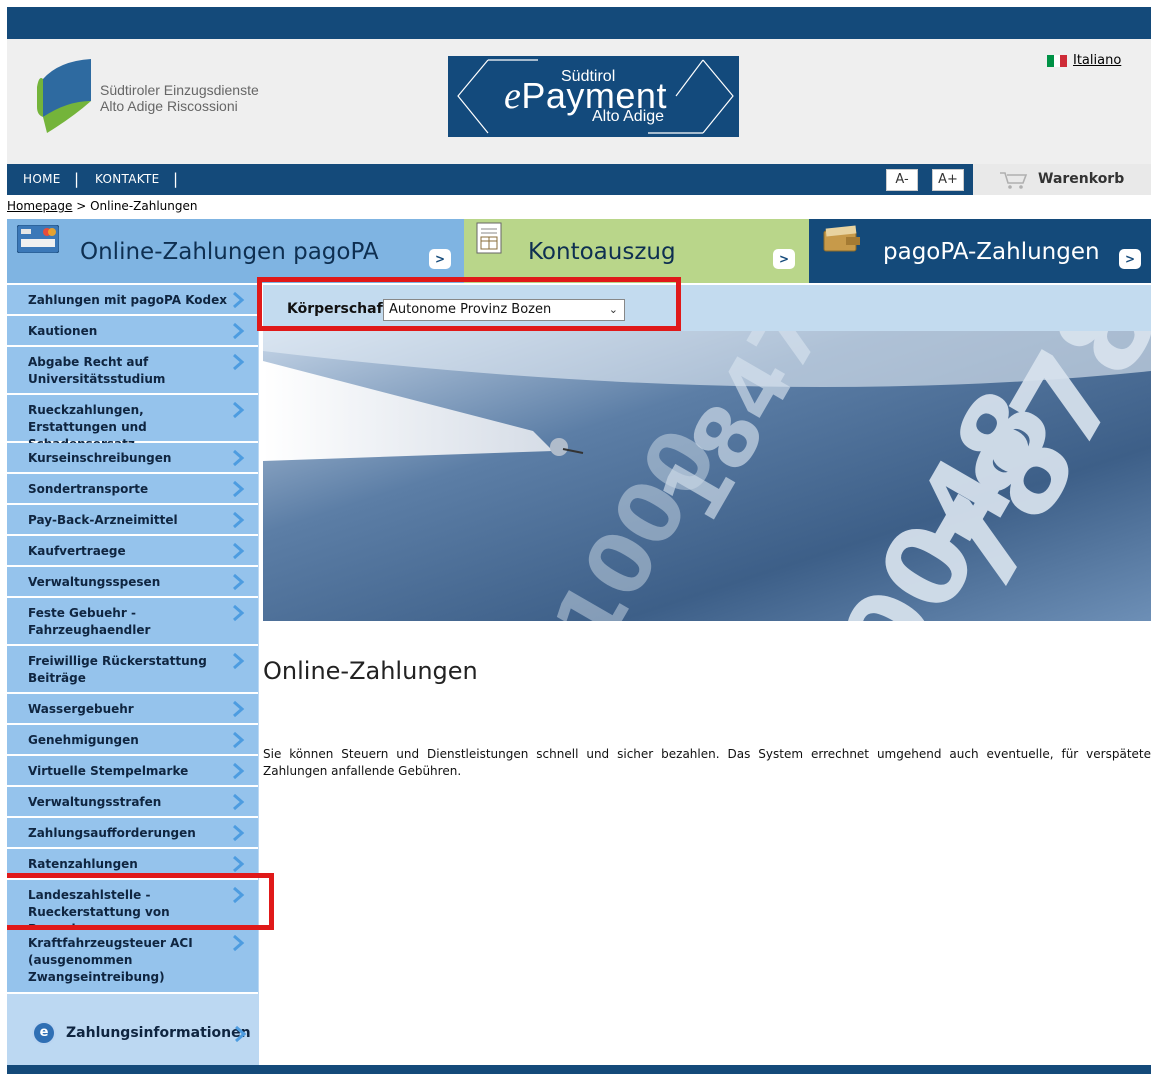 Image resolution: width=1153 pixels, height=1074 pixels. I want to click on sidebar-item-label: Kautionen, so click(63, 331).